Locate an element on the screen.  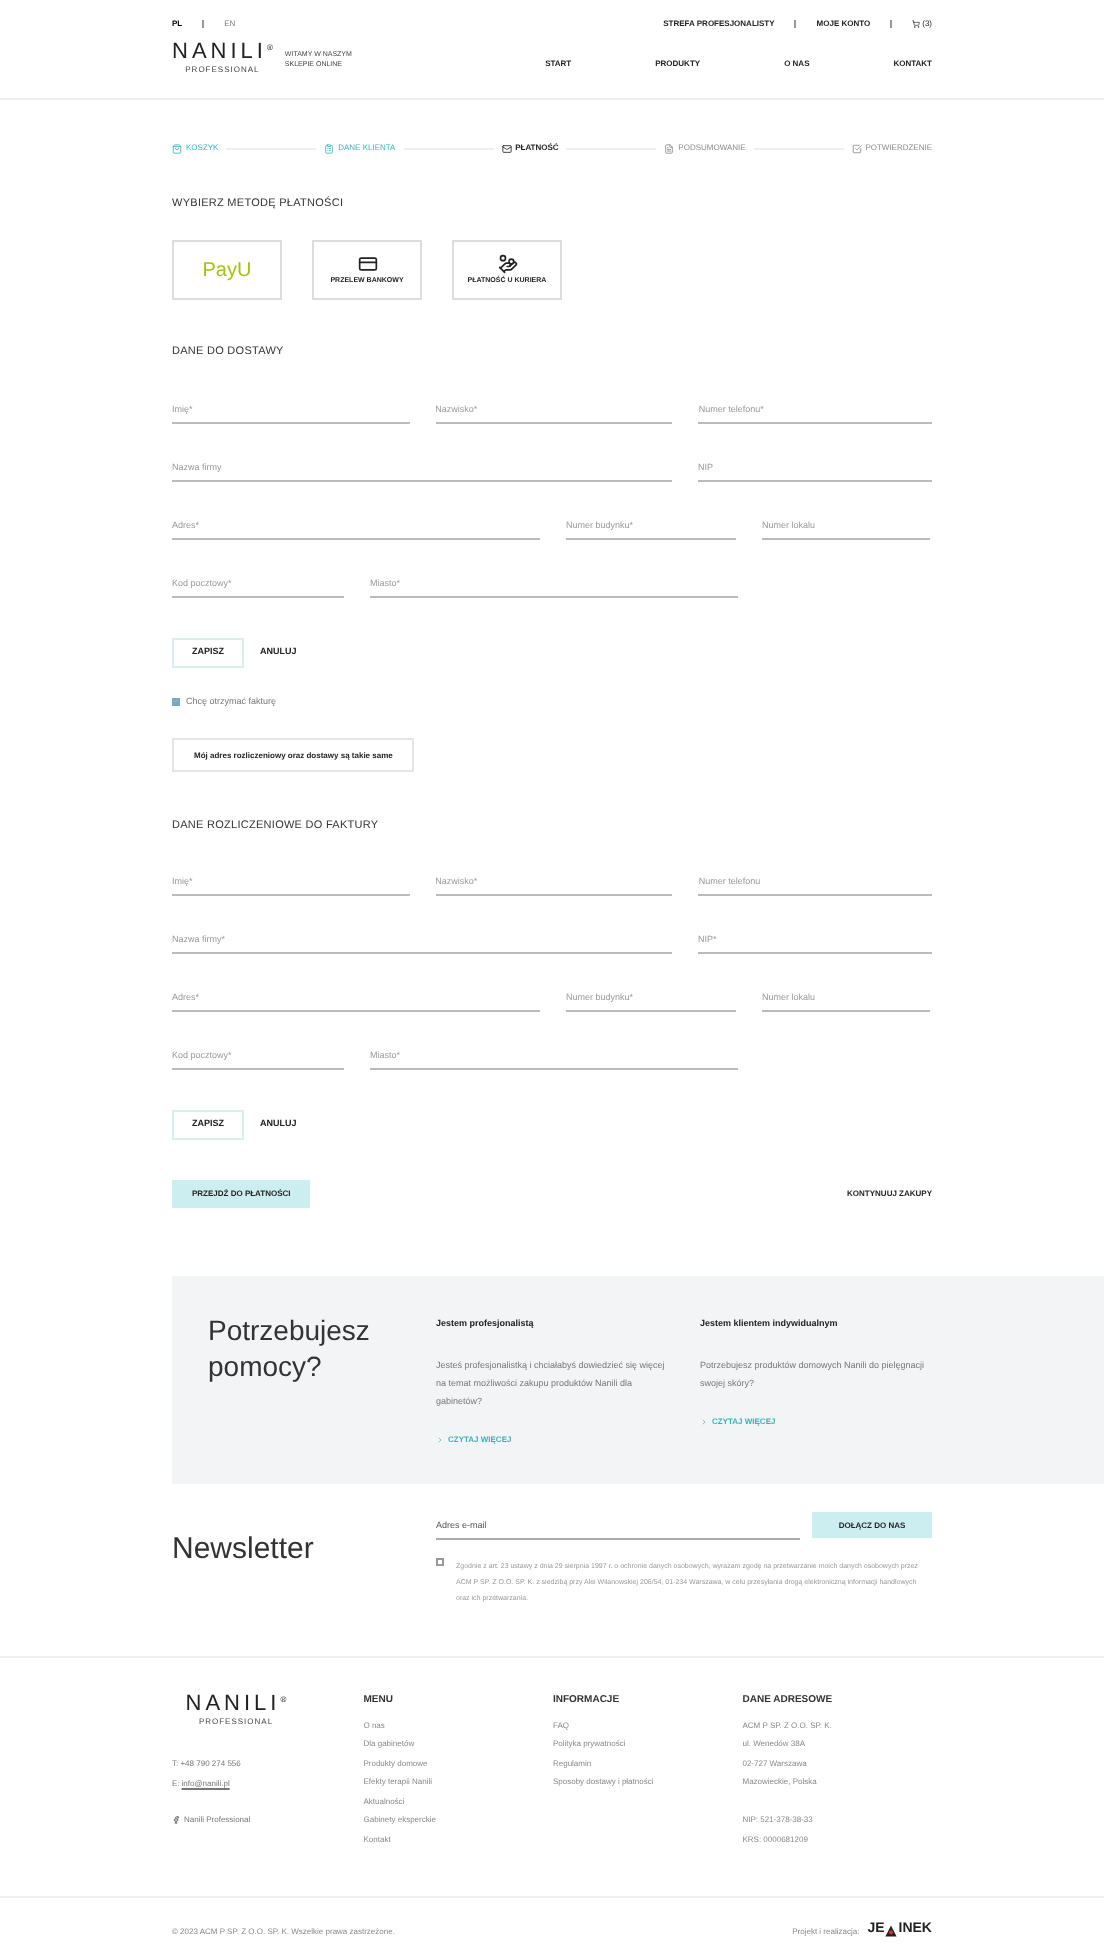
hand-coins-icon is located at coordinates (507, 264).